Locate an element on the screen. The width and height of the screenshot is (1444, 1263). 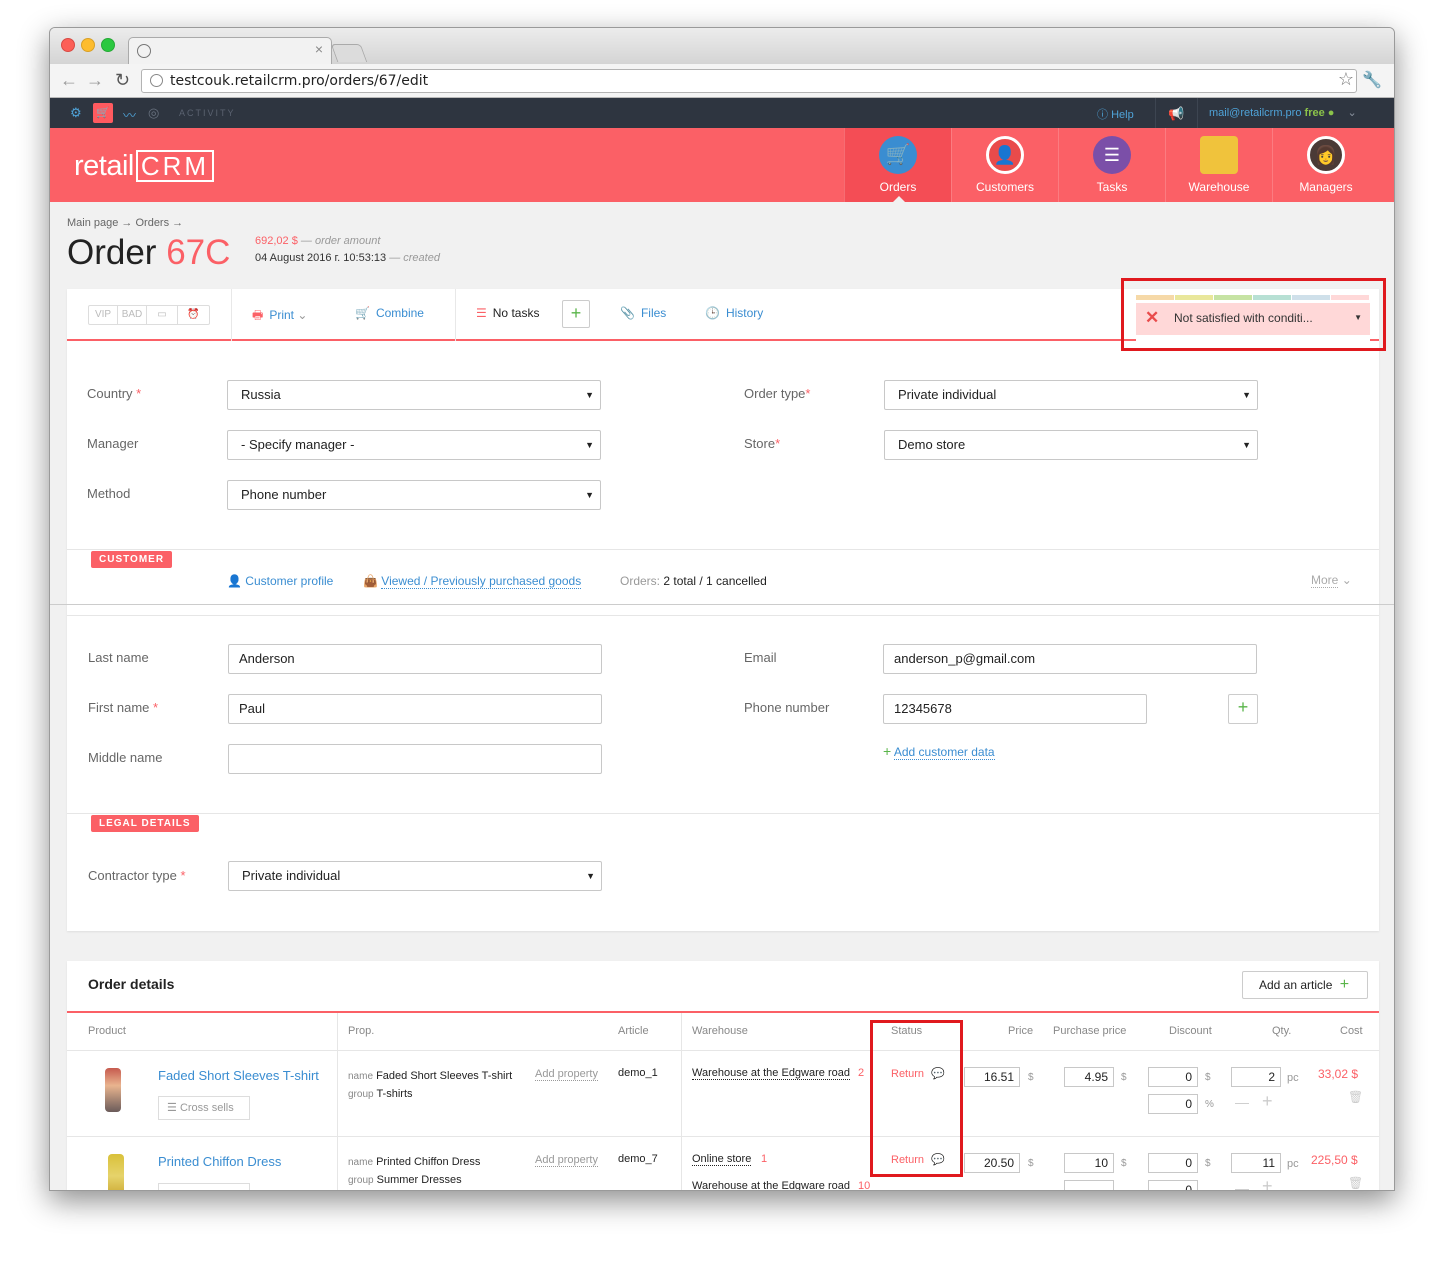
user-icon: 👤 is located at coordinates (234, 581).